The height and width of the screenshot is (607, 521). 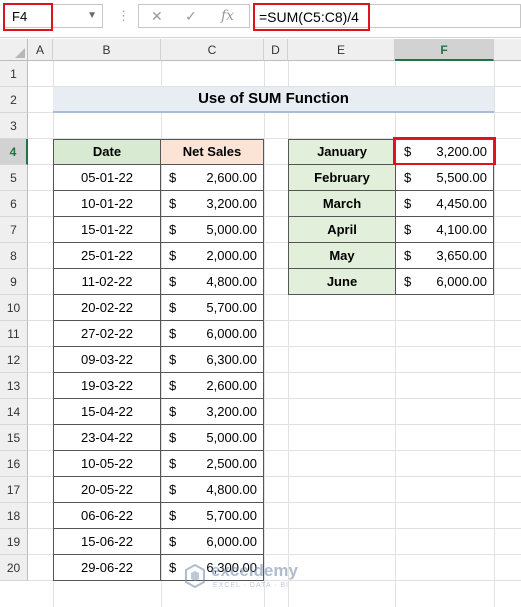 What do you see at coordinates (107, 411) in the screenshot?
I see `date-cell: 15-04-22` at bounding box center [107, 411].